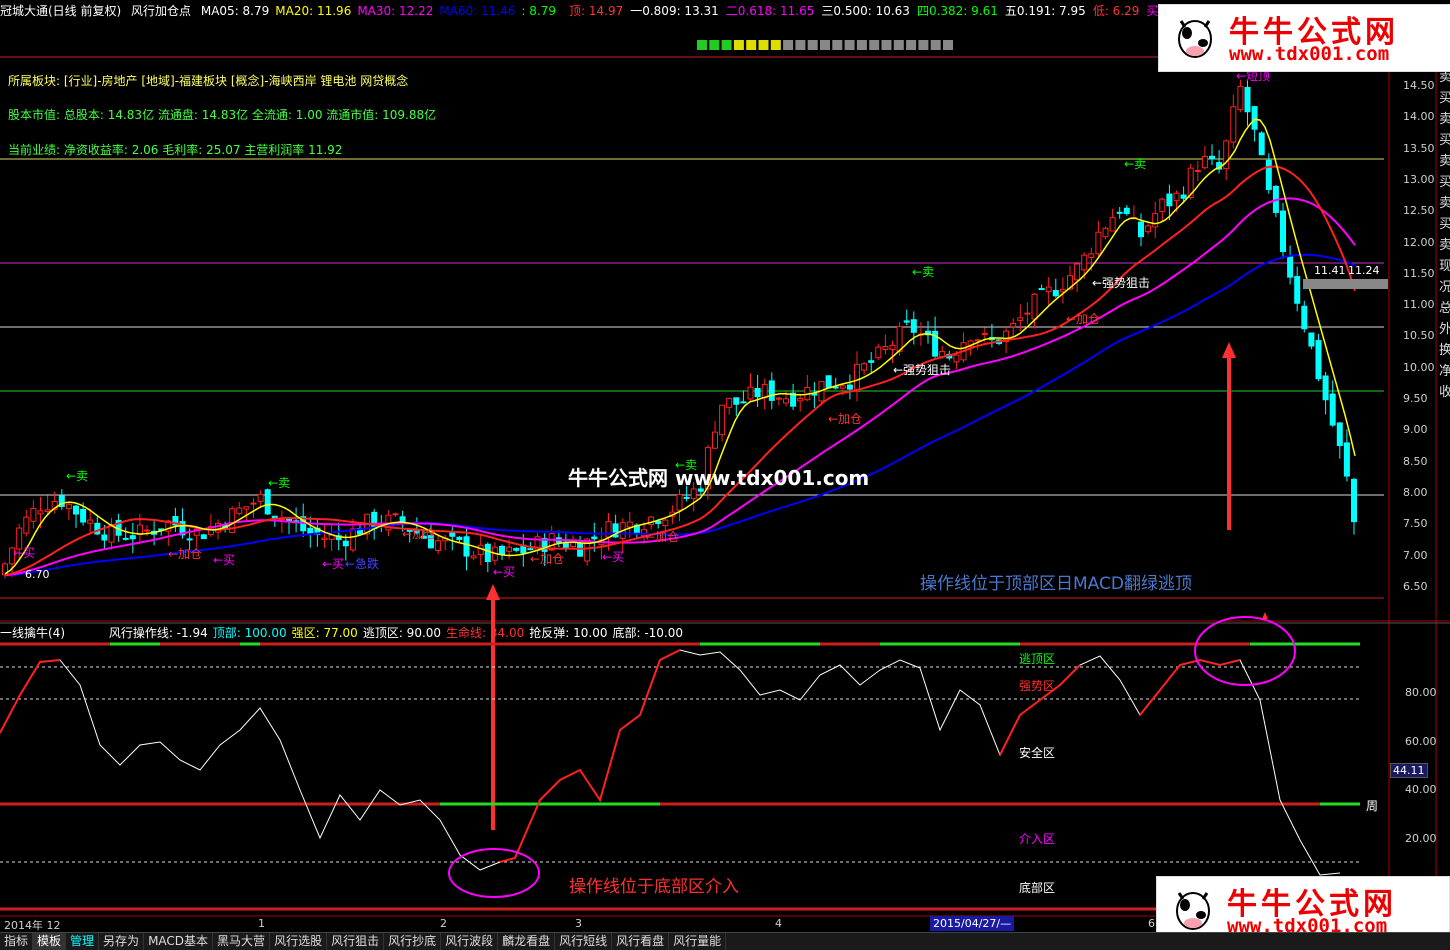 Image resolution: width=1450 pixels, height=950 pixels. Describe the element at coordinates (1421, 838) in the screenshot. I see `indicator-tick: 20.00` at that location.